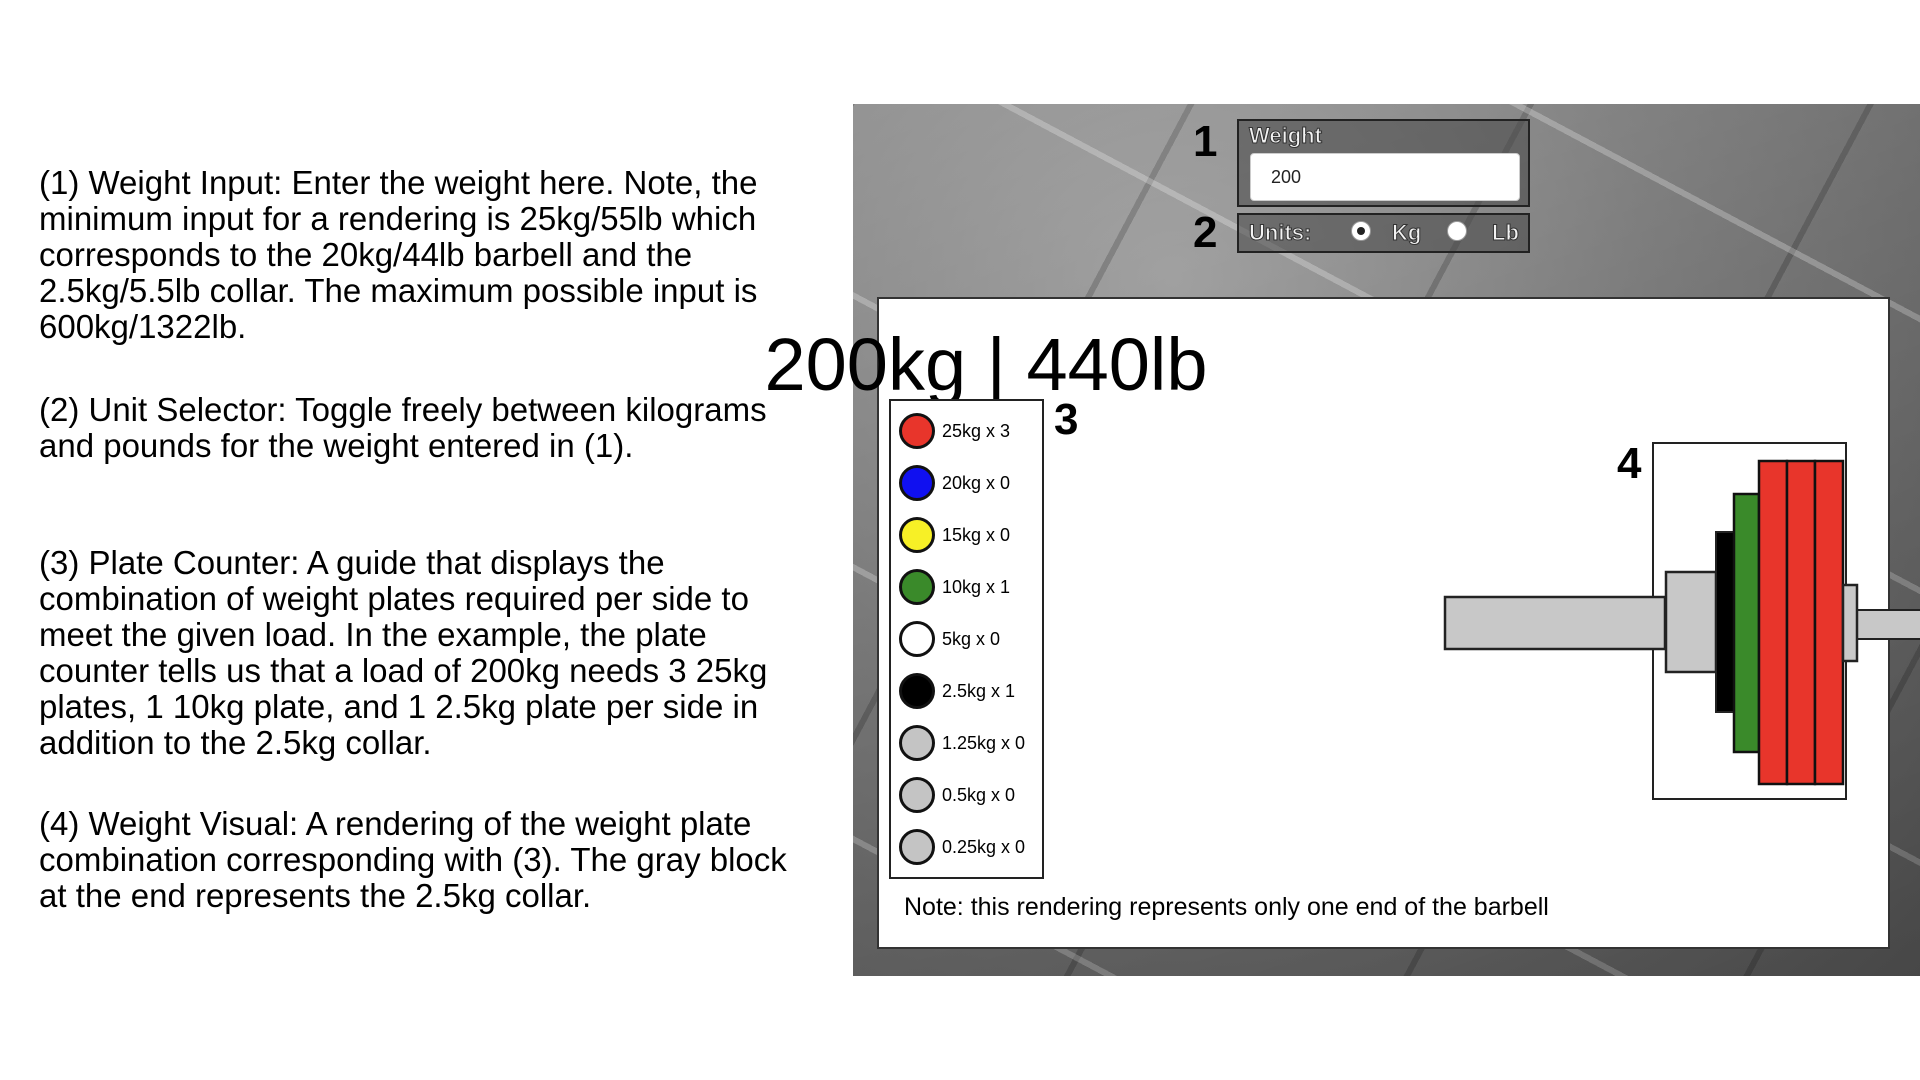 The width and height of the screenshot is (1920, 1080). What do you see at coordinates (1205, 232) in the screenshot?
I see `callout-2: 2` at bounding box center [1205, 232].